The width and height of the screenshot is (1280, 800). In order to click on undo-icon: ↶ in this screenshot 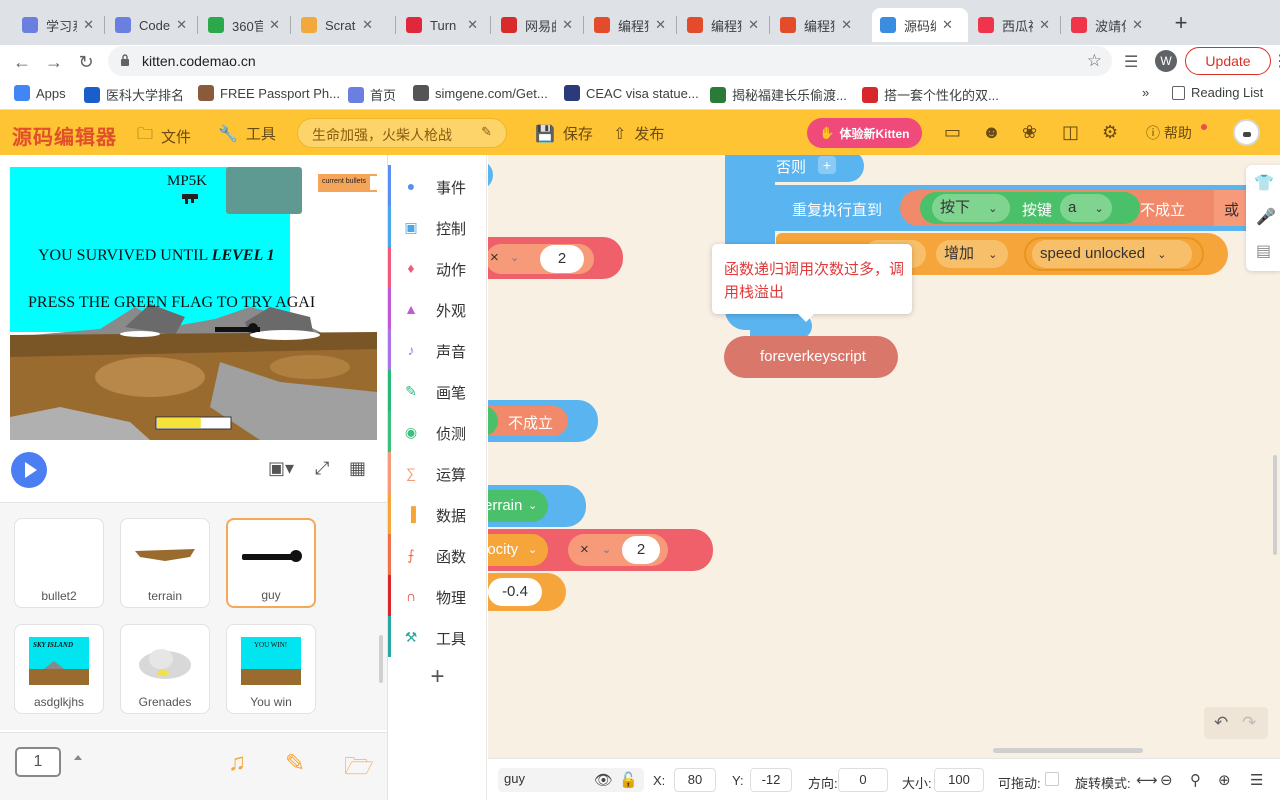, I will do `click(1221, 723)`.